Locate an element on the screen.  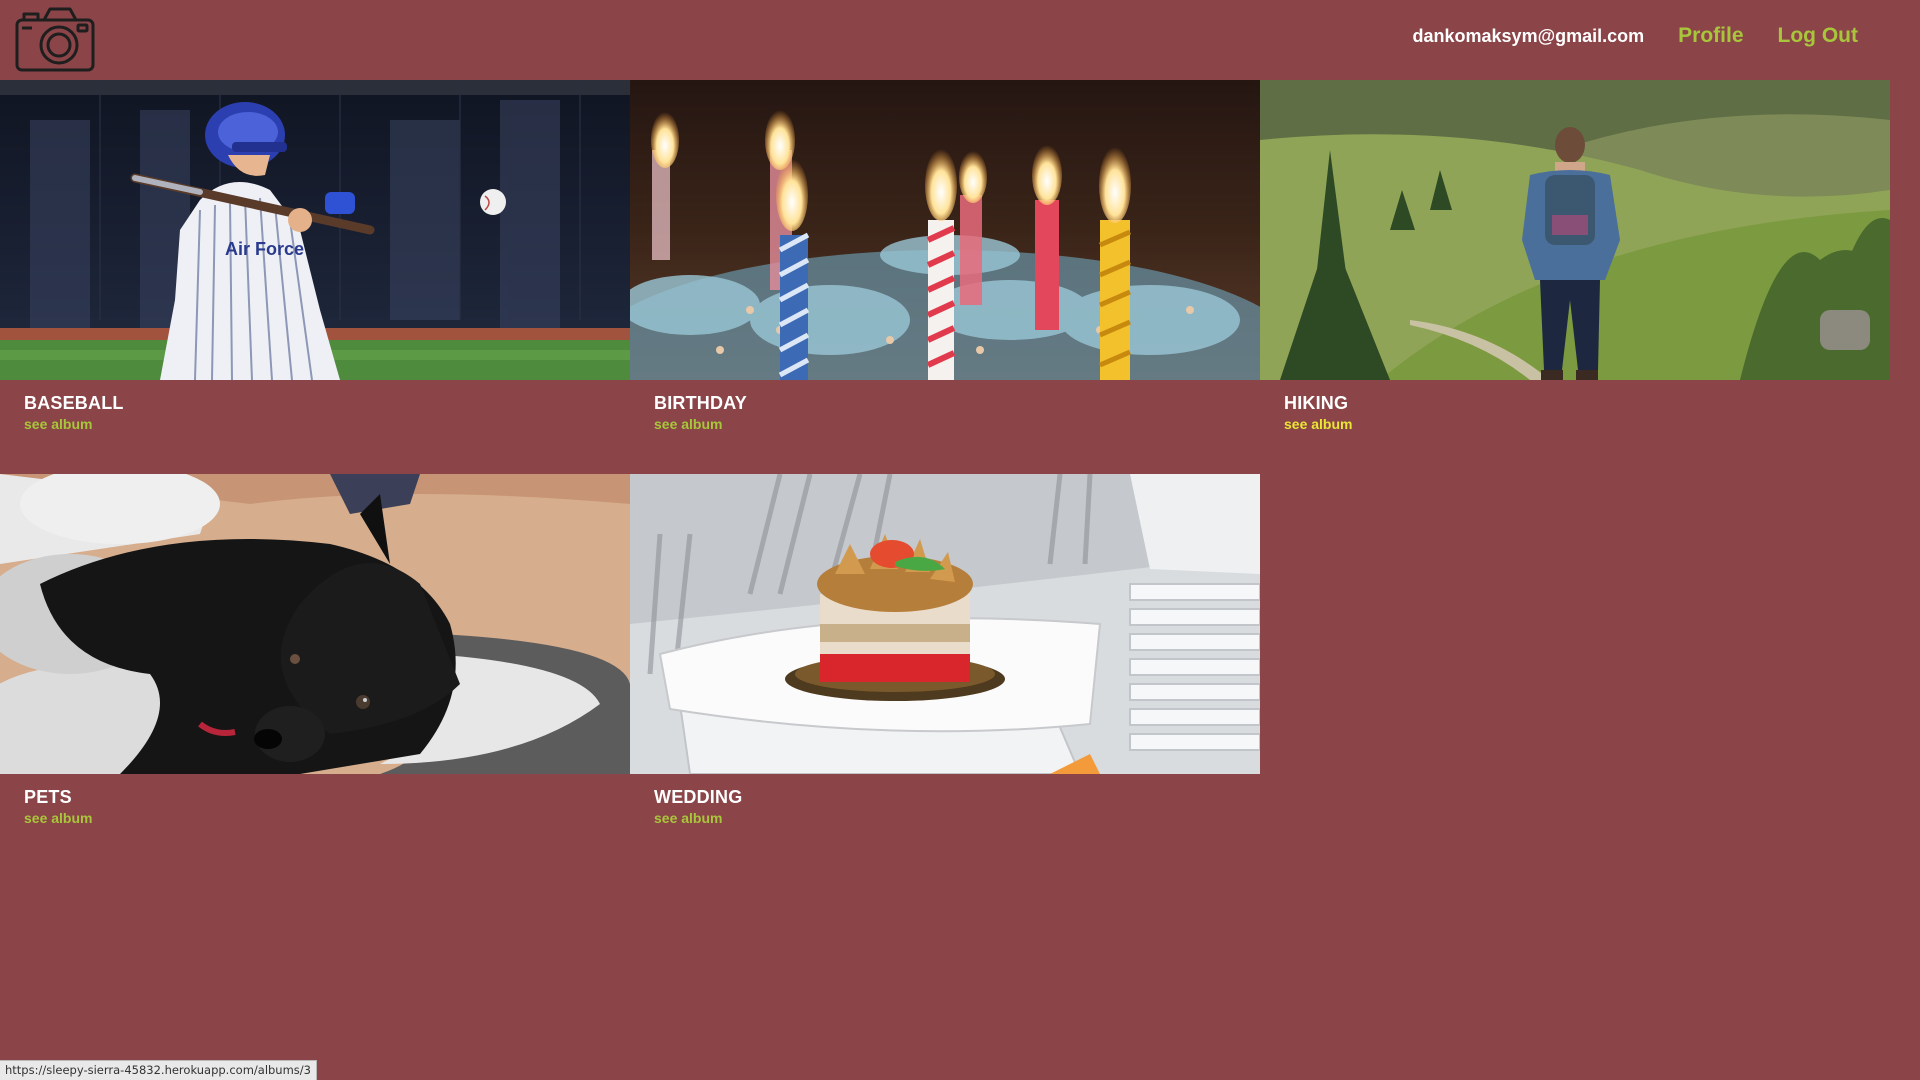
black-puppy-photo is located at coordinates (315, 624).